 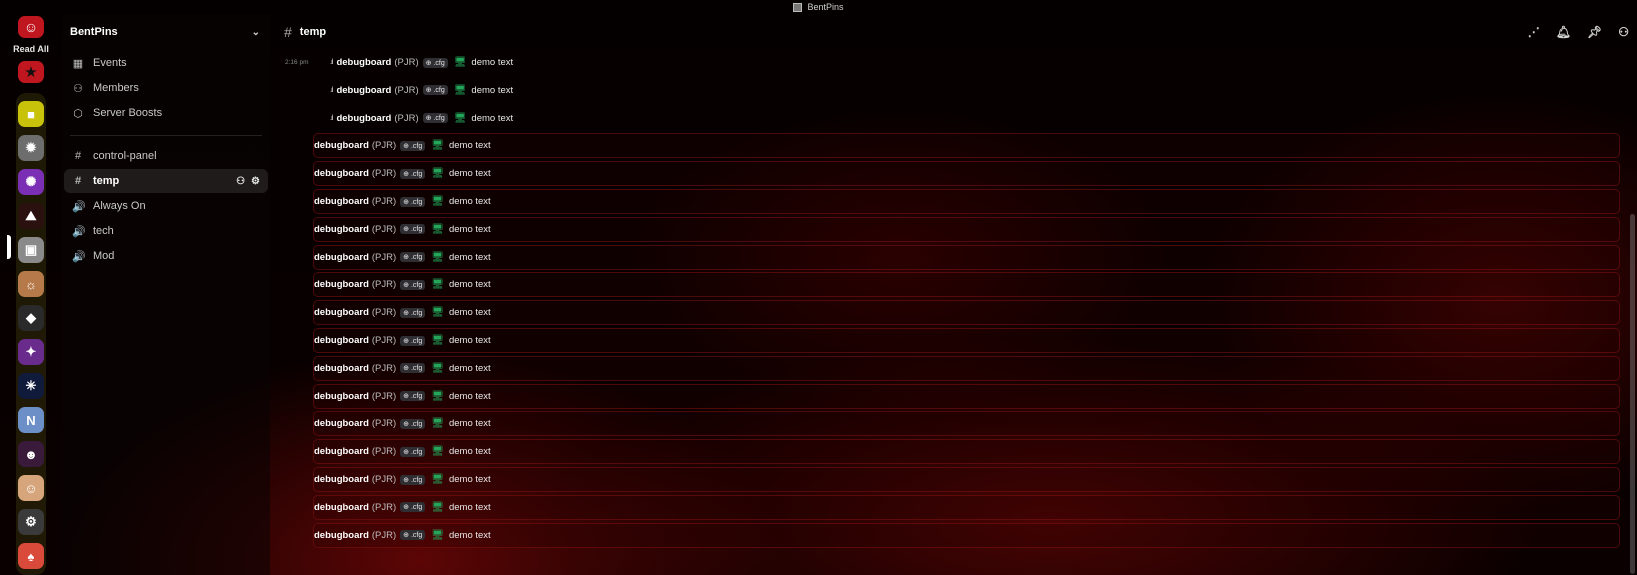 What do you see at coordinates (31, 216) in the screenshot?
I see `red-stand-server-icon: ⛰` at bounding box center [31, 216].